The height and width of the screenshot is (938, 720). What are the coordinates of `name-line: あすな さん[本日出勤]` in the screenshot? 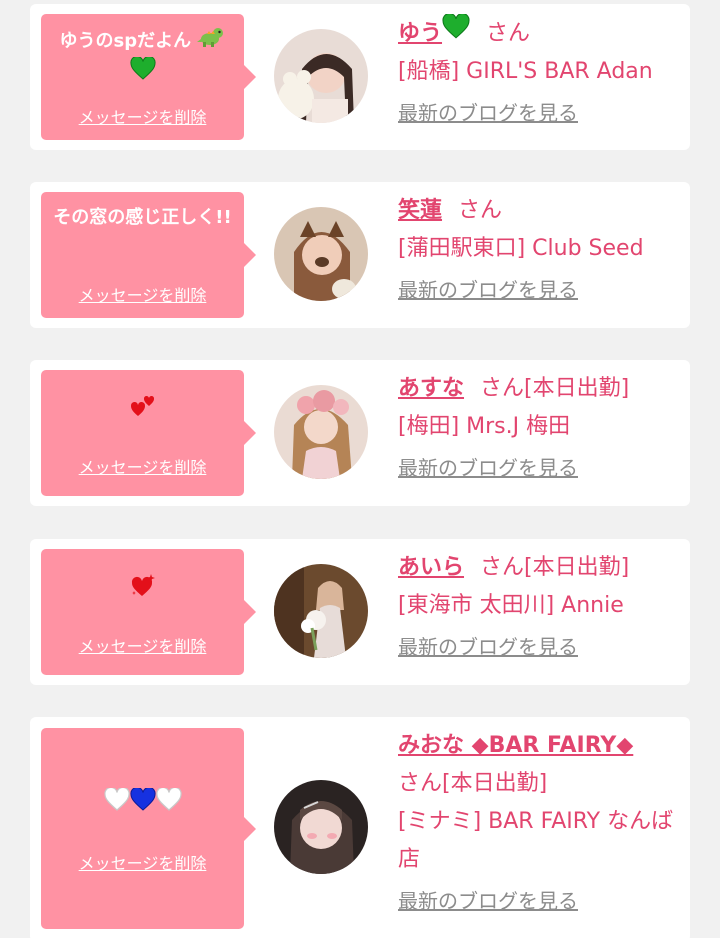 It's located at (540, 389).